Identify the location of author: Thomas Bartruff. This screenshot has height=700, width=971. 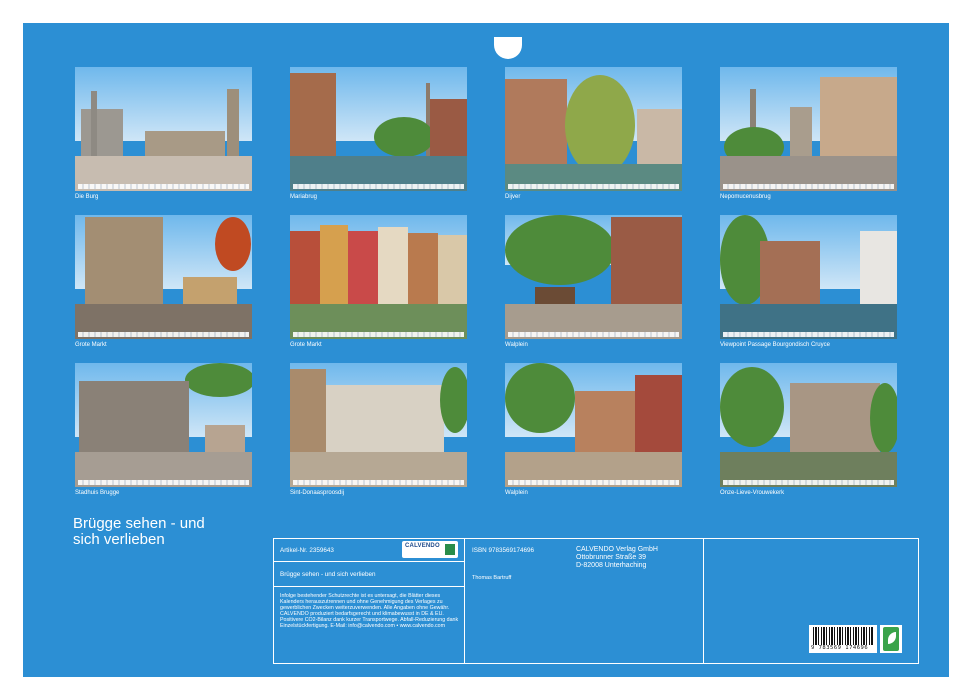
(492, 578).